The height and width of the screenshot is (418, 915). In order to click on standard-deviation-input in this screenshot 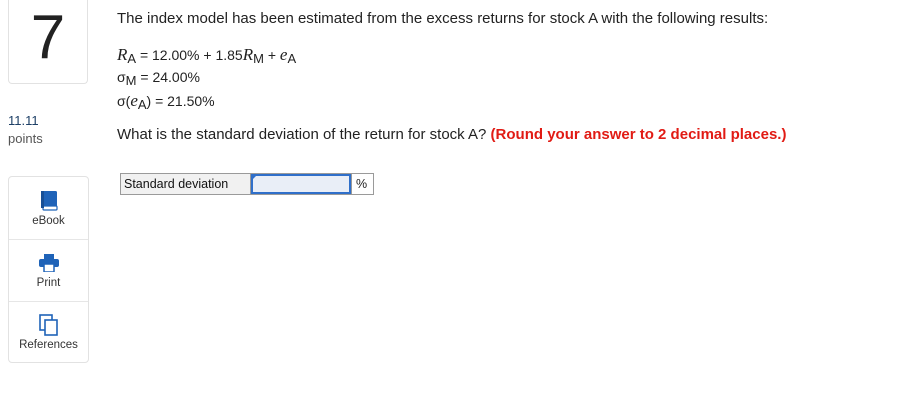, I will do `click(301, 184)`.